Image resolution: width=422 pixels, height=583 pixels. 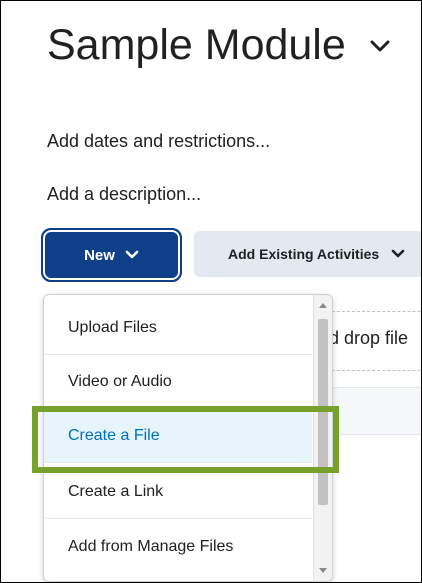 What do you see at coordinates (99, 255) in the screenshot?
I see `new-button-label: New` at bounding box center [99, 255].